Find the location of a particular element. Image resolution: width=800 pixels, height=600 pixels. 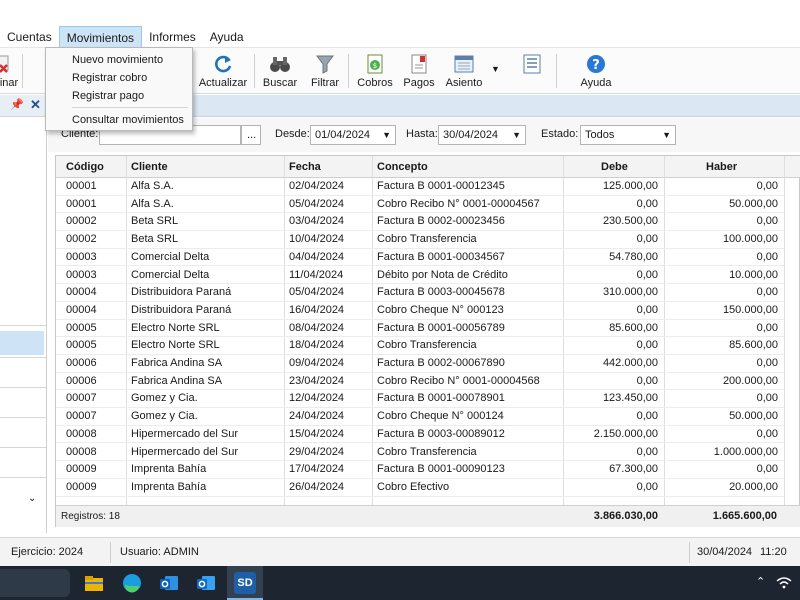

asiento-button: Asiento is located at coordinates (464, 71).